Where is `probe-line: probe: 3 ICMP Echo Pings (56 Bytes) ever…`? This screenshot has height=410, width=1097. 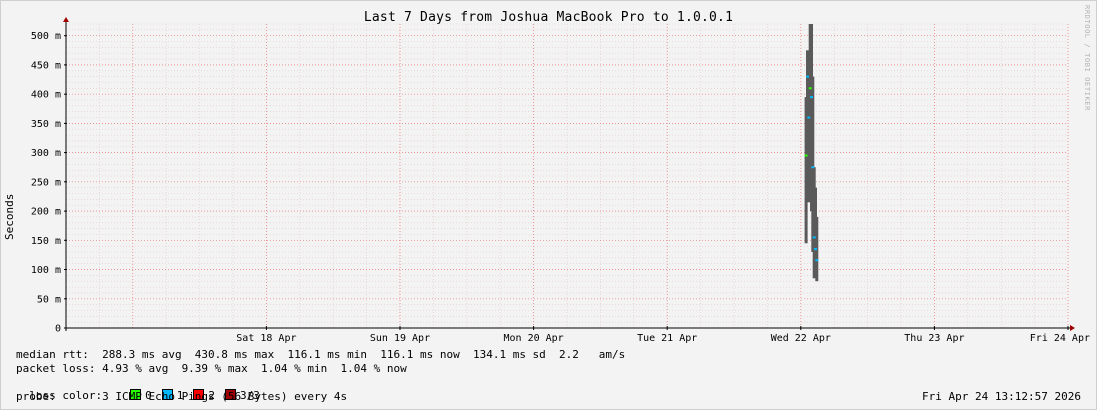 probe-line: probe: 3 ICMP Echo Pings (56 Bytes) ever… is located at coordinates (182, 396).